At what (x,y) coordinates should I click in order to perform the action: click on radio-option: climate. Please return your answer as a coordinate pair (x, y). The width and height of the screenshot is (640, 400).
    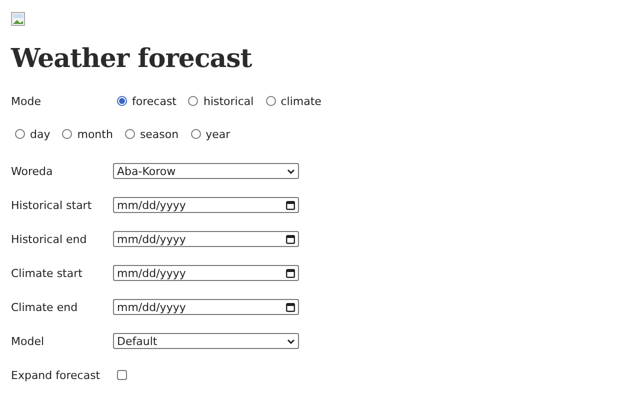
    Looking at the image, I should click on (294, 101).